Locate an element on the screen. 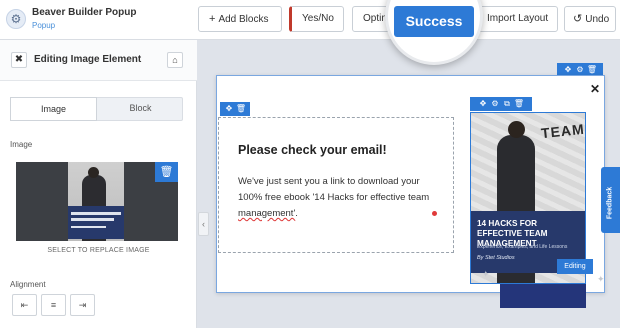 The width and height of the screenshot is (620, 328). misspelled-word: management' is located at coordinates (267, 213).